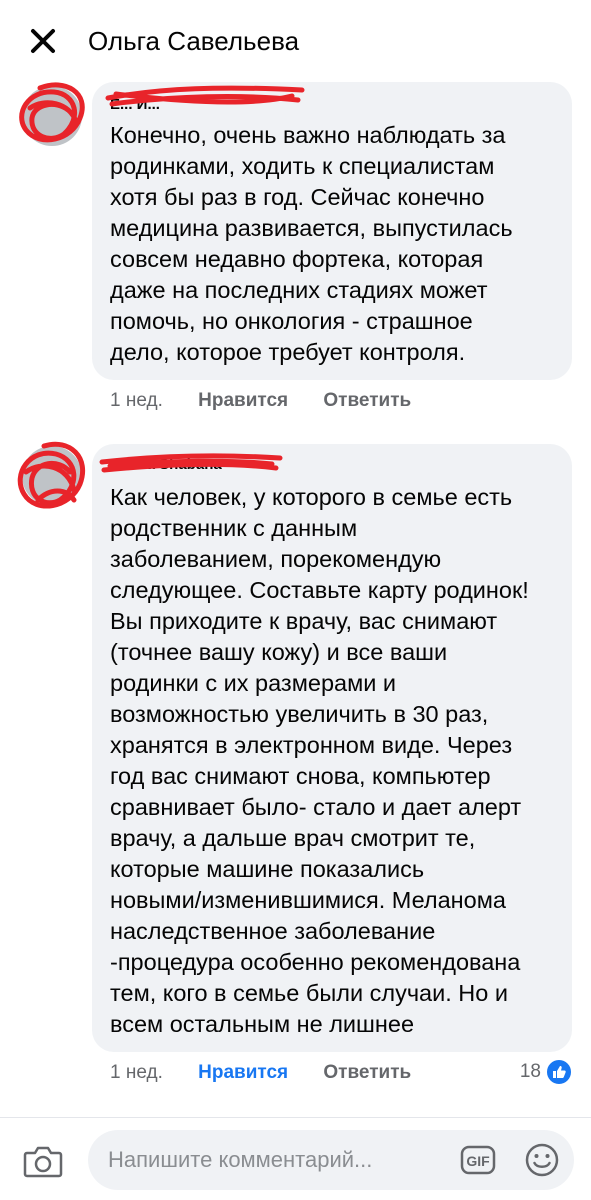 The height and width of the screenshot is (1200, 591). What do you see at coordinates (43, 1161) in the screenshot?
I see `camera-icon` at bounding box center [43, 1161].